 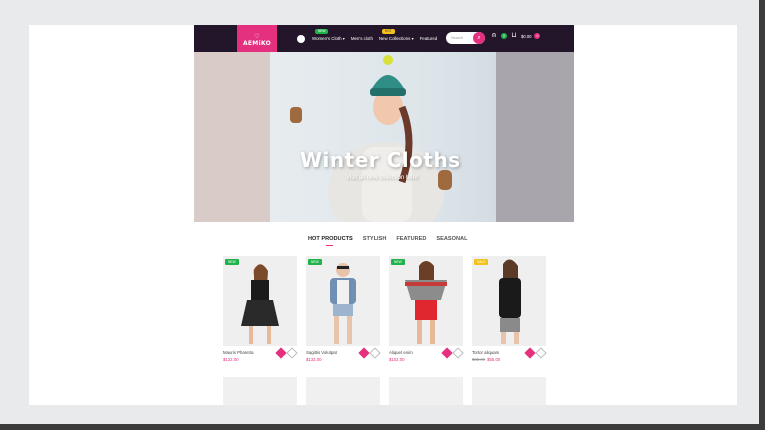 I want to click on product-image: SALE, so click(x=509, y=301).